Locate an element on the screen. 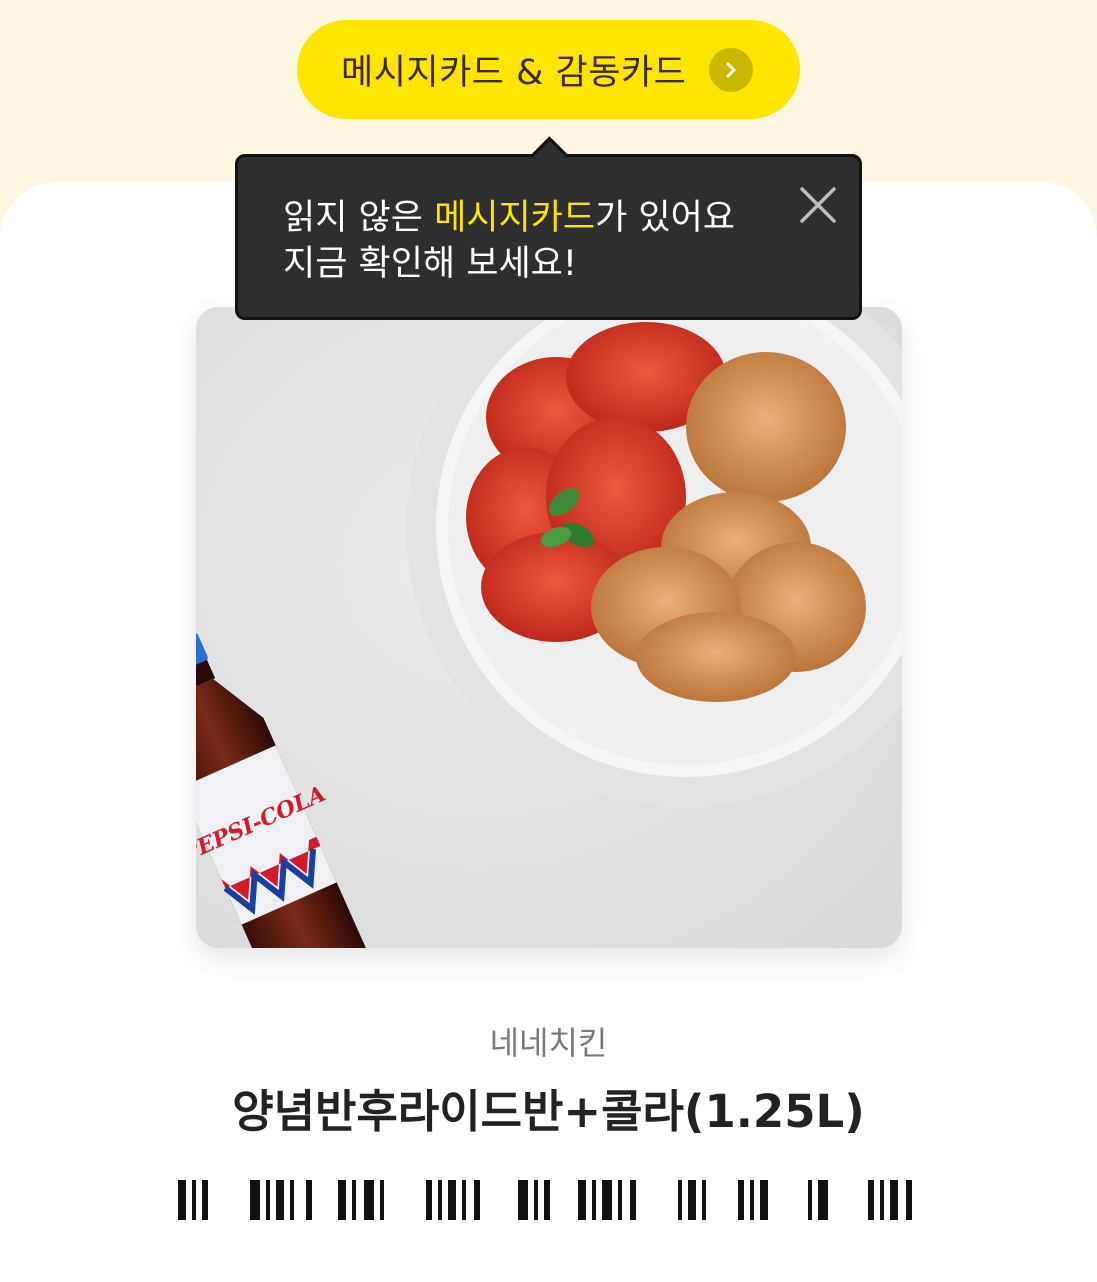 This screenshot has width=1097, height=1282. message-card-button: 메시지카드 & 감동카드 is located at coordinates (548, 69).